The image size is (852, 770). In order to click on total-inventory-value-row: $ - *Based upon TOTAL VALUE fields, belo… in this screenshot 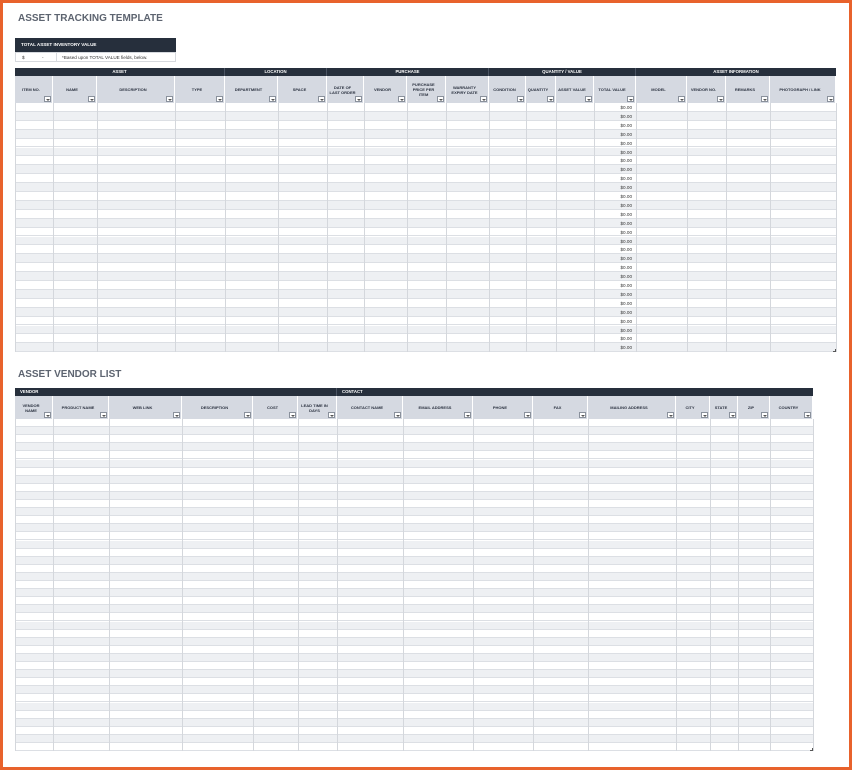, I will do `click(95, 57)`.